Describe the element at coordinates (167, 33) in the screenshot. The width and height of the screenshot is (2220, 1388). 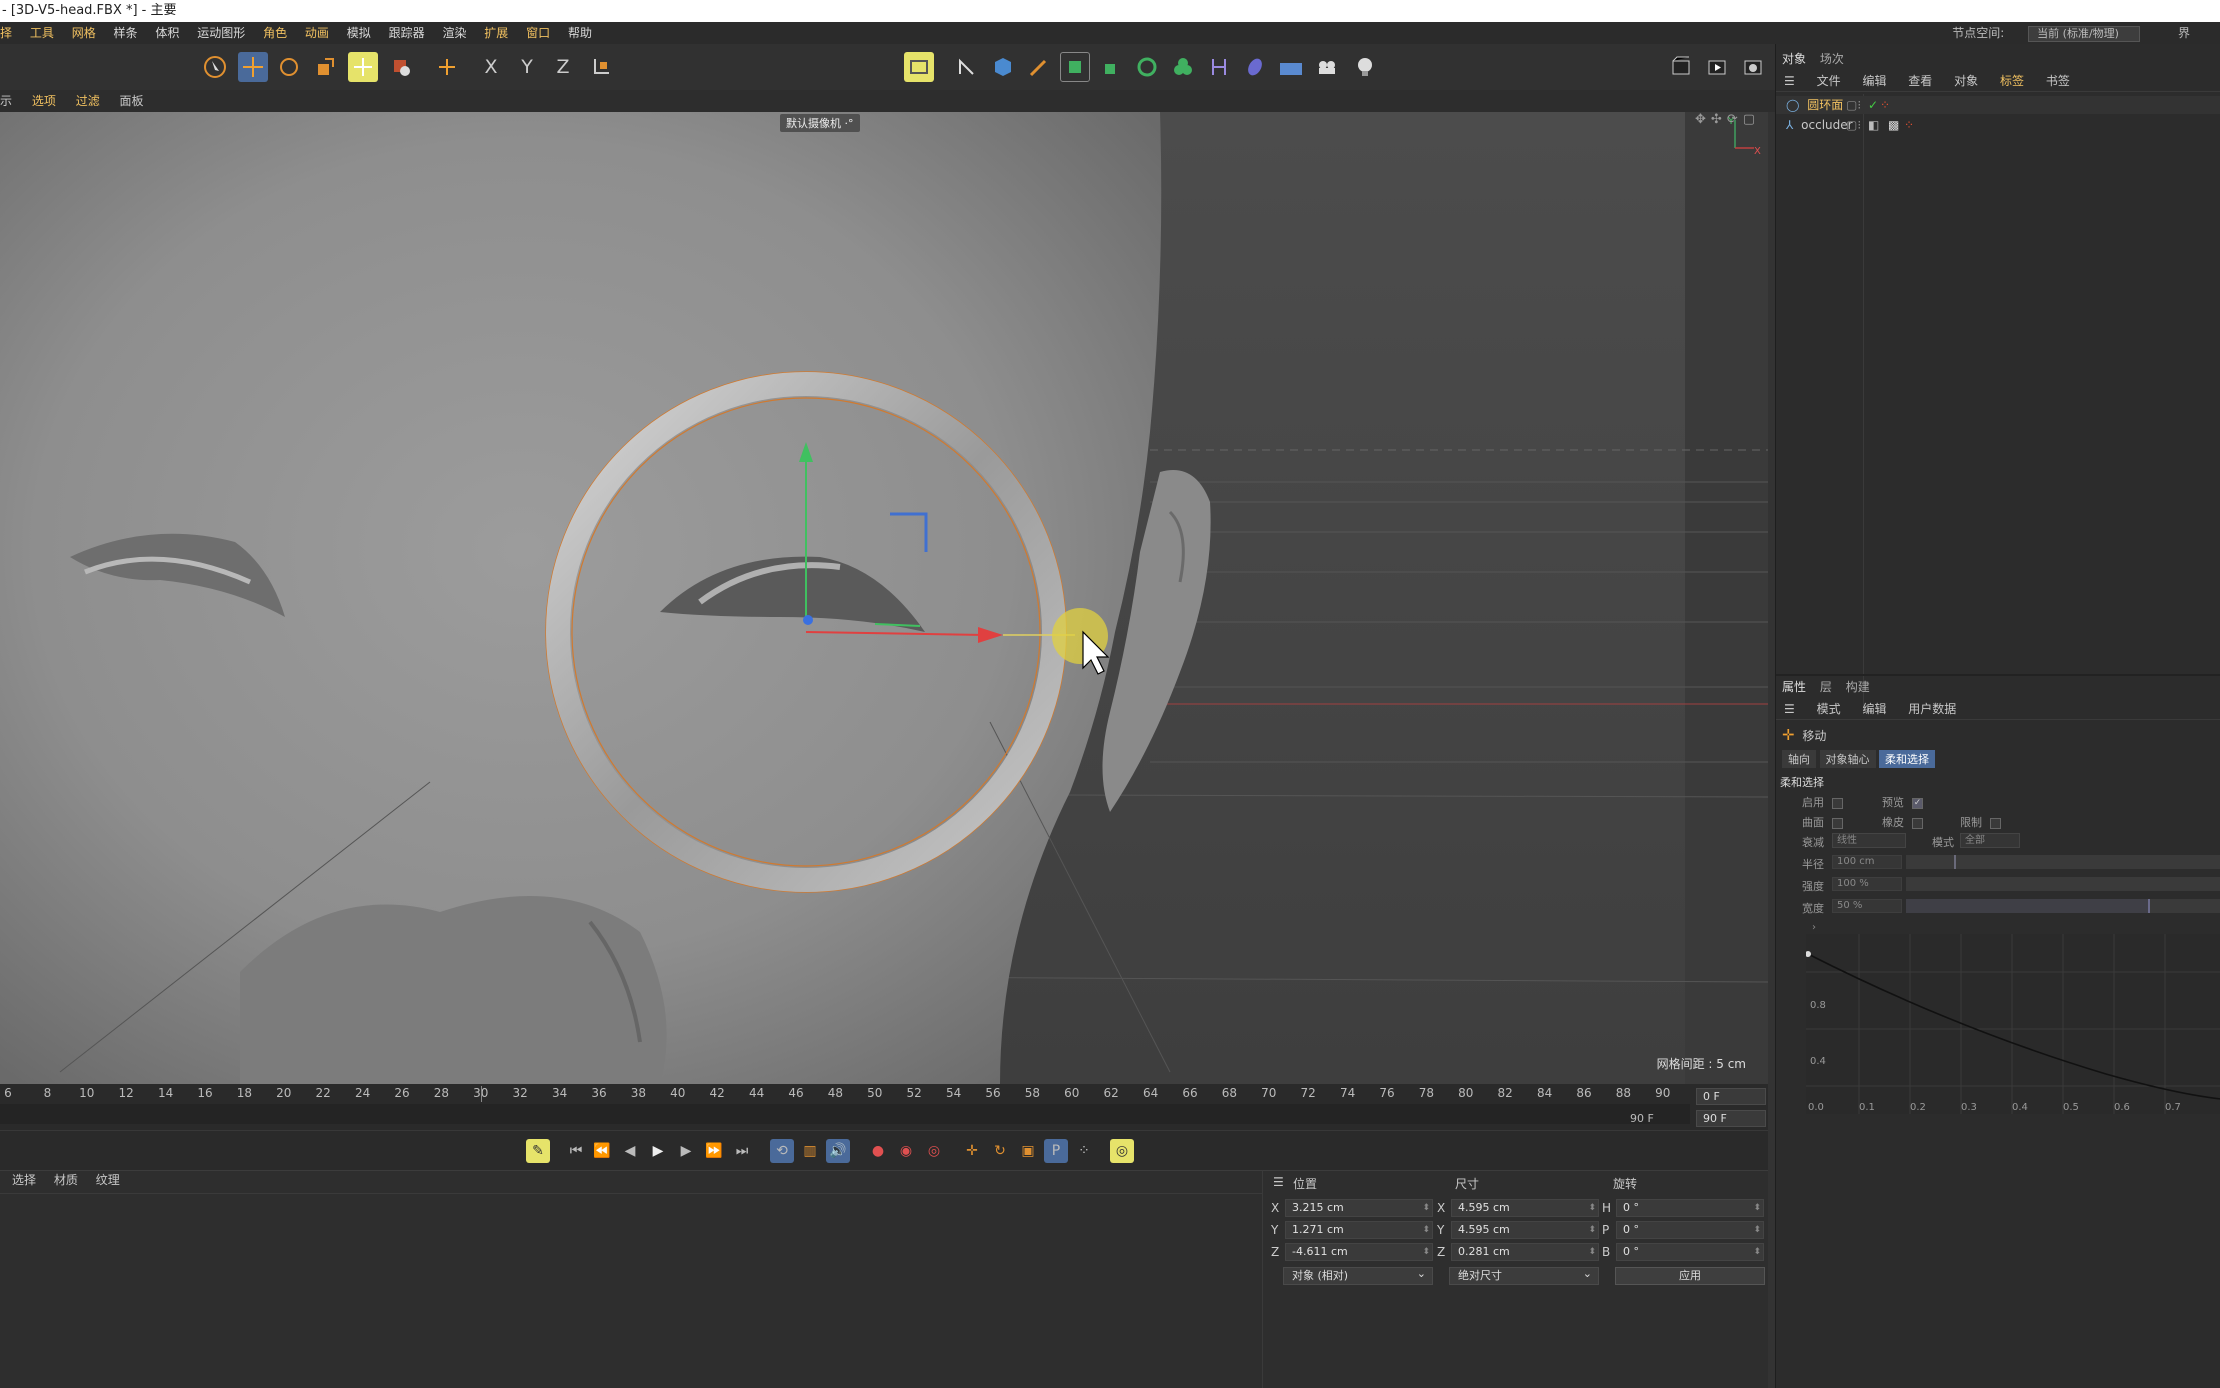
I see `menu-item: 体积` at that location.